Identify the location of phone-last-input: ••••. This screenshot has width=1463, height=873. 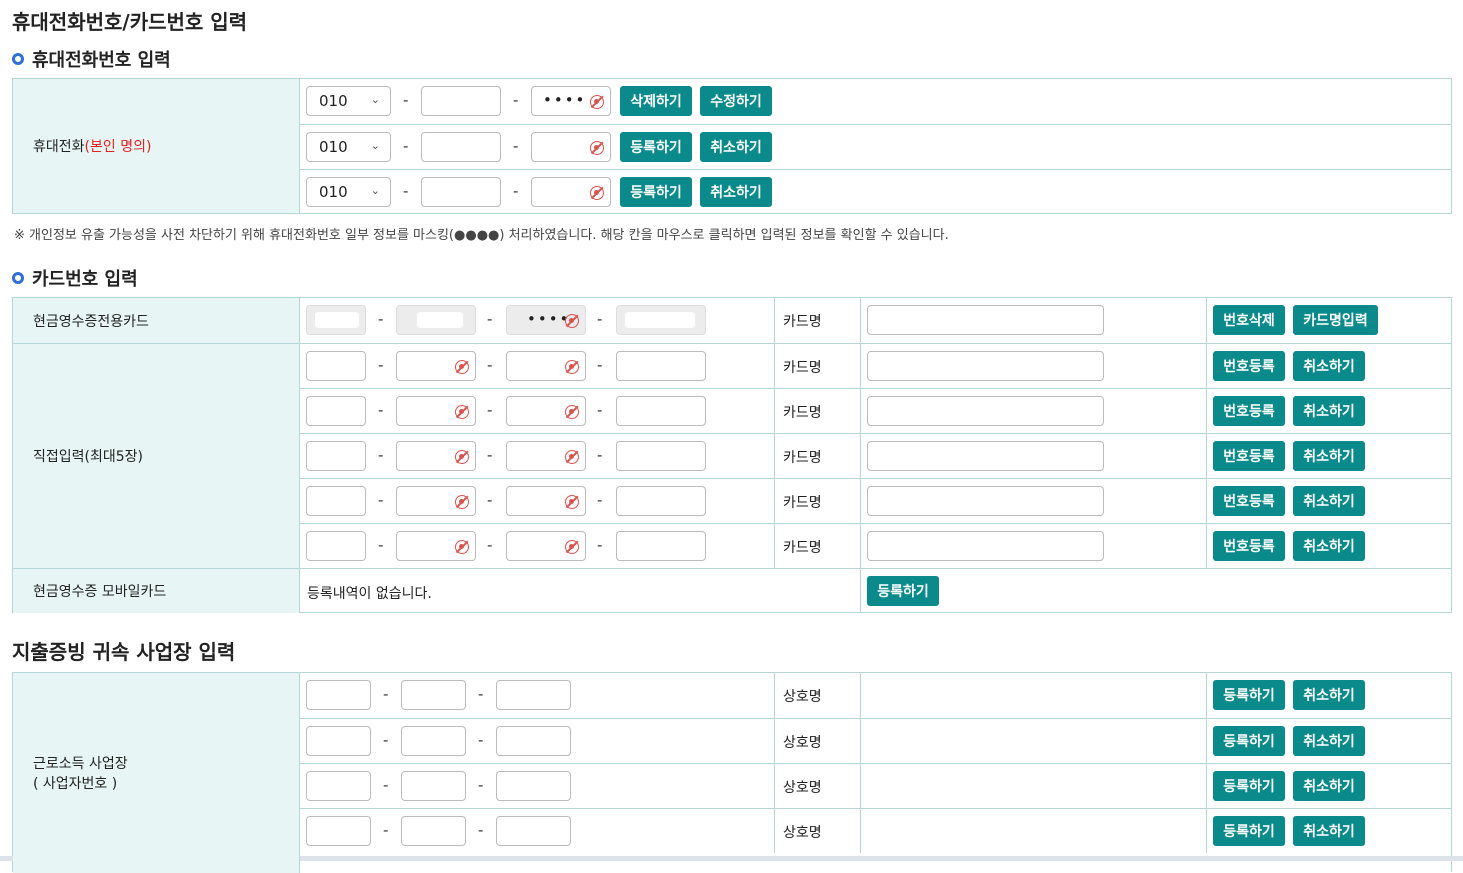
(571, 101).